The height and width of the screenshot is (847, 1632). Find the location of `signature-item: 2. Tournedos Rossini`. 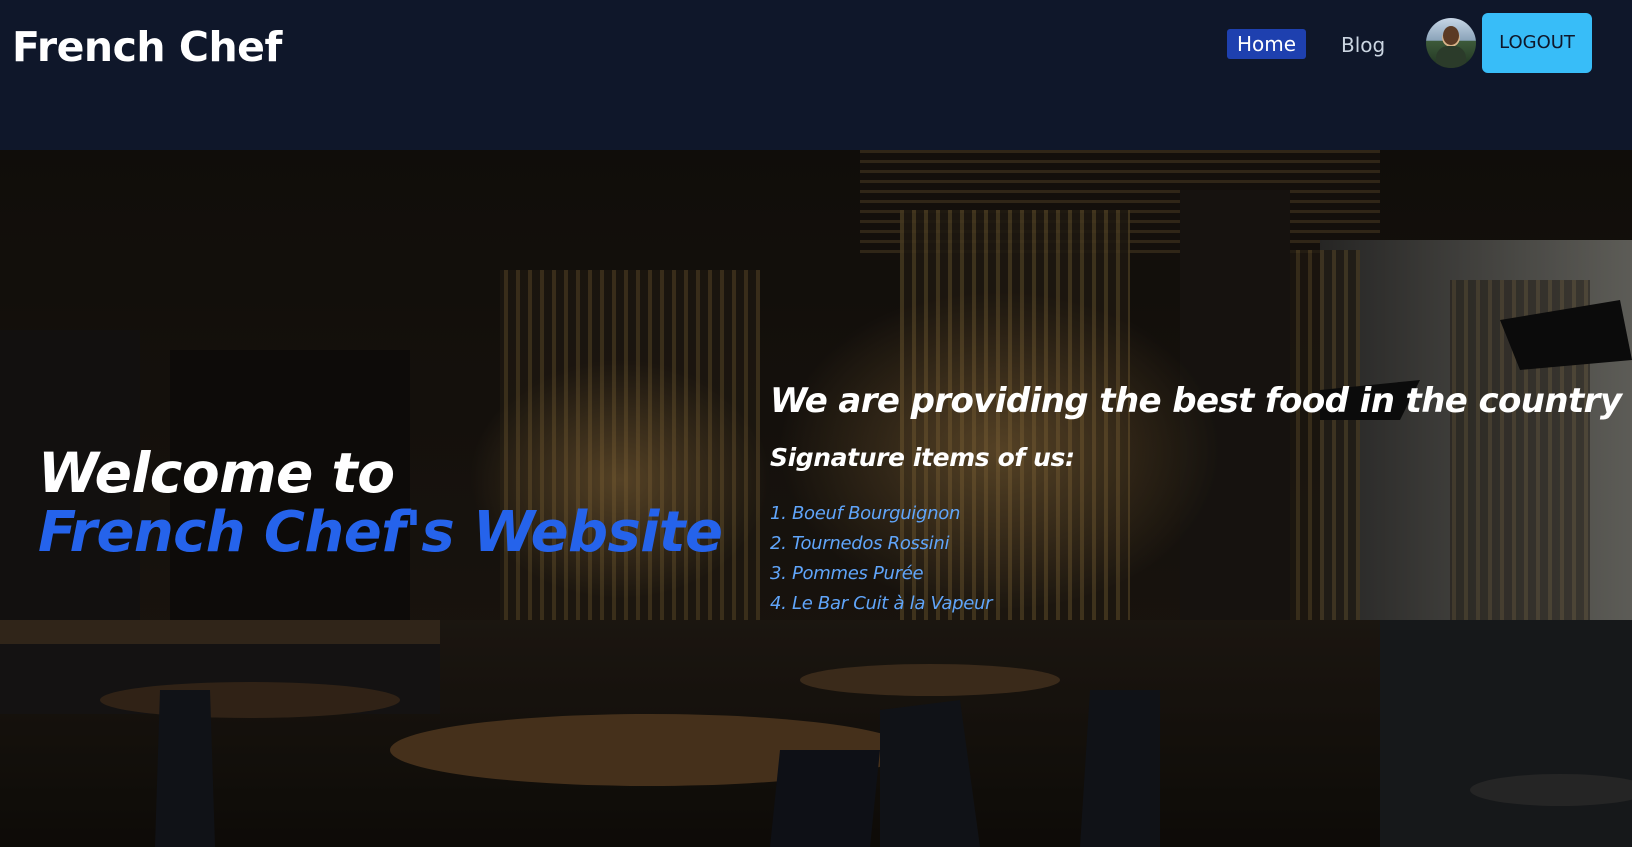

signature-item: 2. Tournedos Rossini is located at coordinates (860, 543).